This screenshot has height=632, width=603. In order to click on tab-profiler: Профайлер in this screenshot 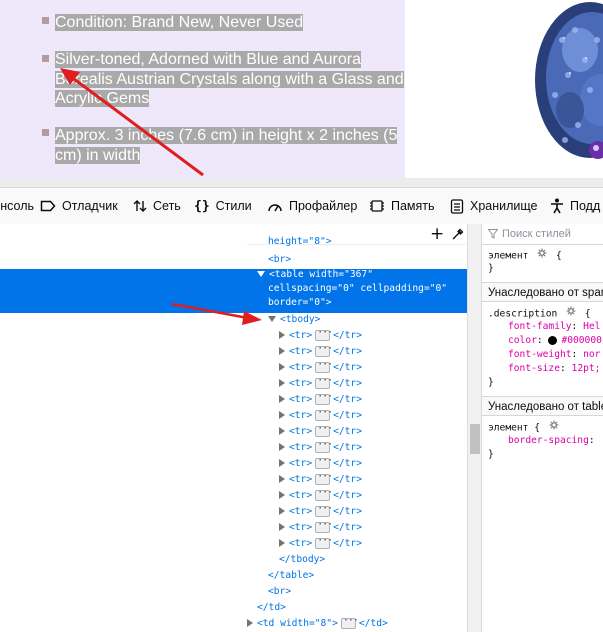, I will do `click(312, 206)`.